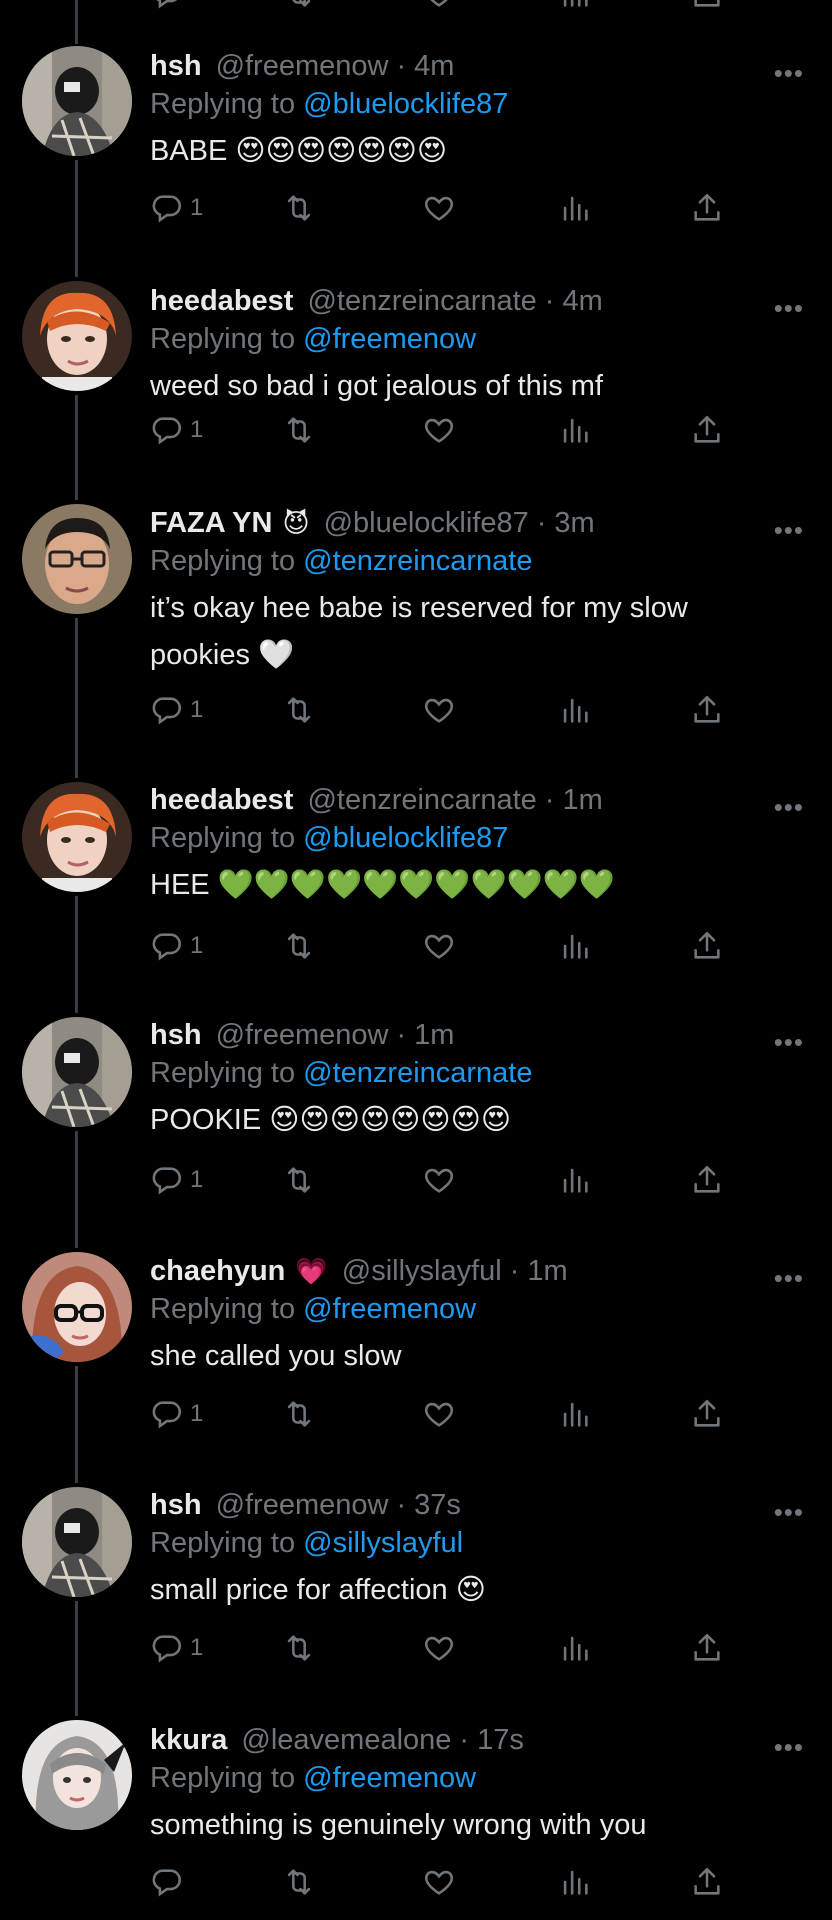  I want to click on replying-to-line: Replying to @bluelocklife87, so click(446, 104).